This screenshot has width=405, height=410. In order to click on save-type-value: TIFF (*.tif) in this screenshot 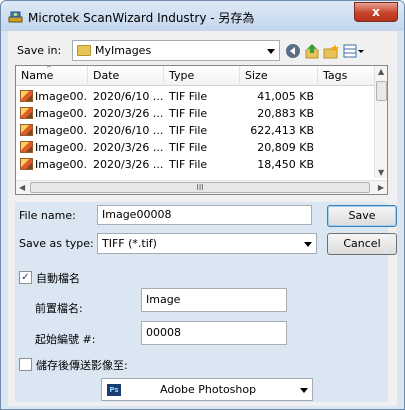, I will do `click(129, 243)`.